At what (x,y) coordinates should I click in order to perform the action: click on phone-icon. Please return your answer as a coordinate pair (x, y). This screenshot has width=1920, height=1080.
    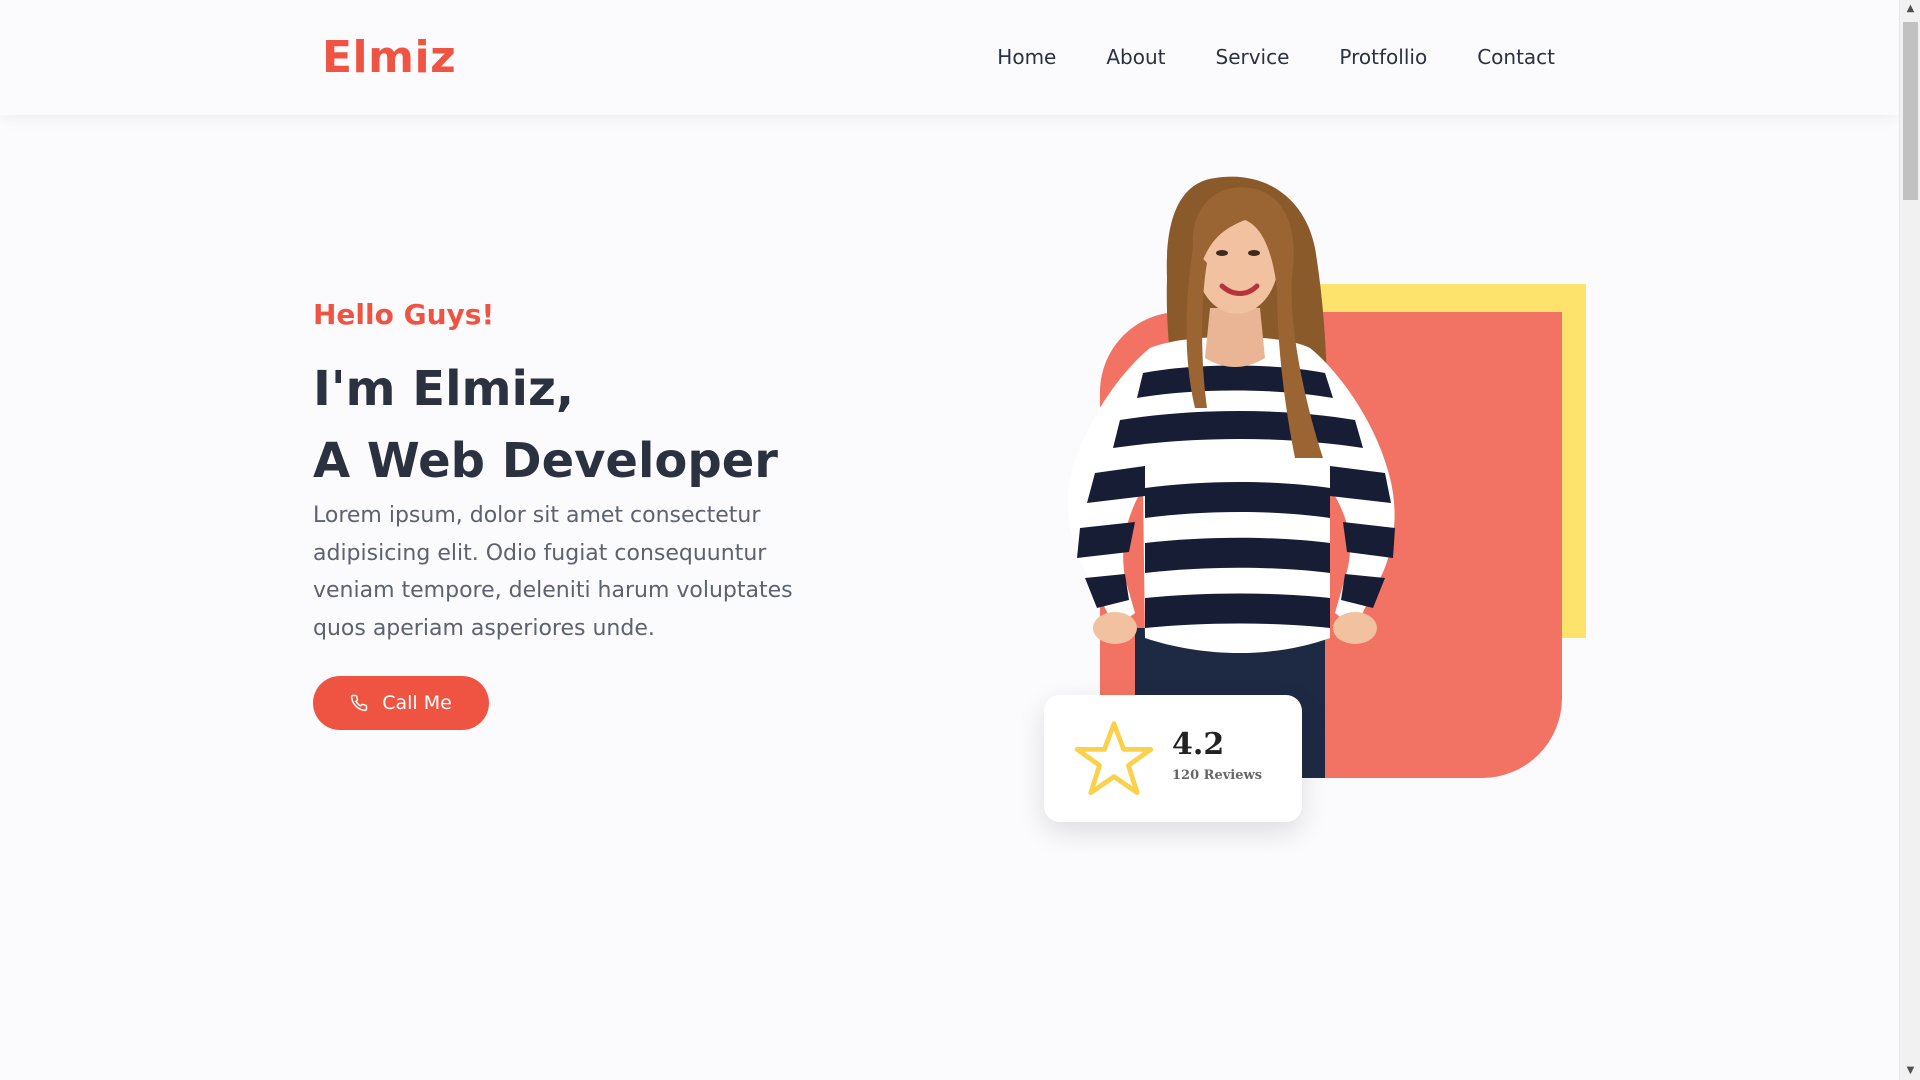
    Looking at the image, I should click on (359, 703).